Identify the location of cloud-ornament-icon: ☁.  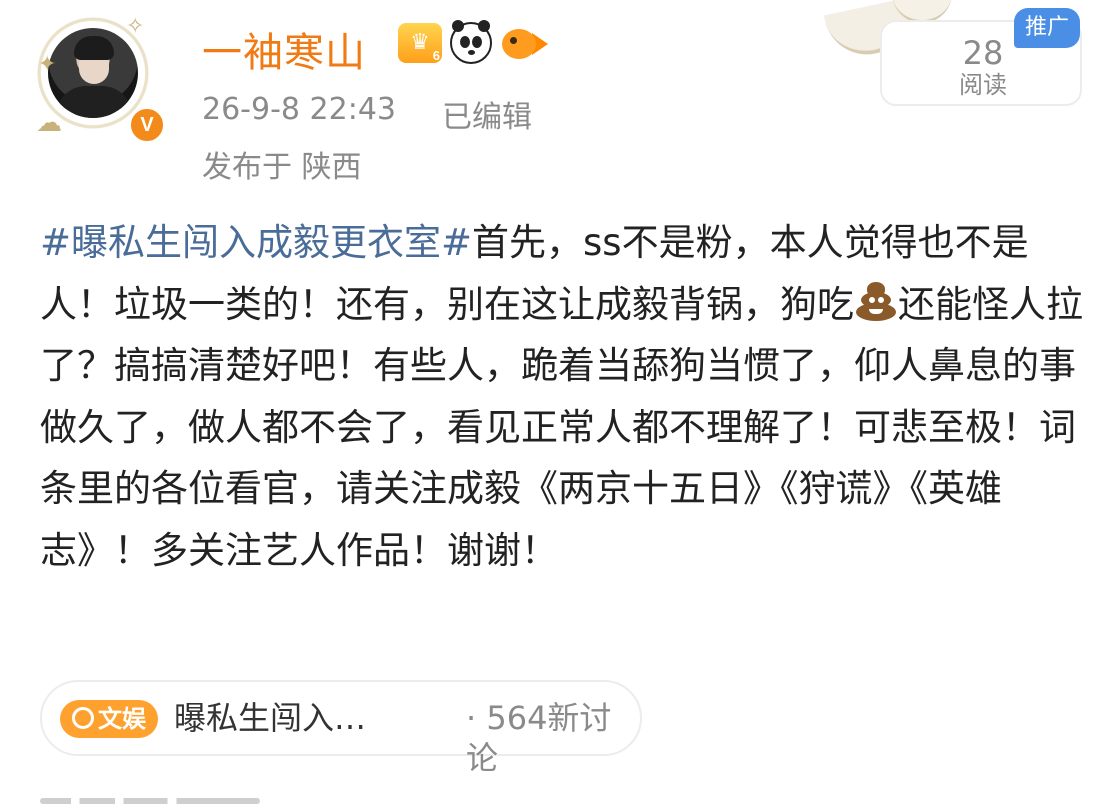
(49, 123).